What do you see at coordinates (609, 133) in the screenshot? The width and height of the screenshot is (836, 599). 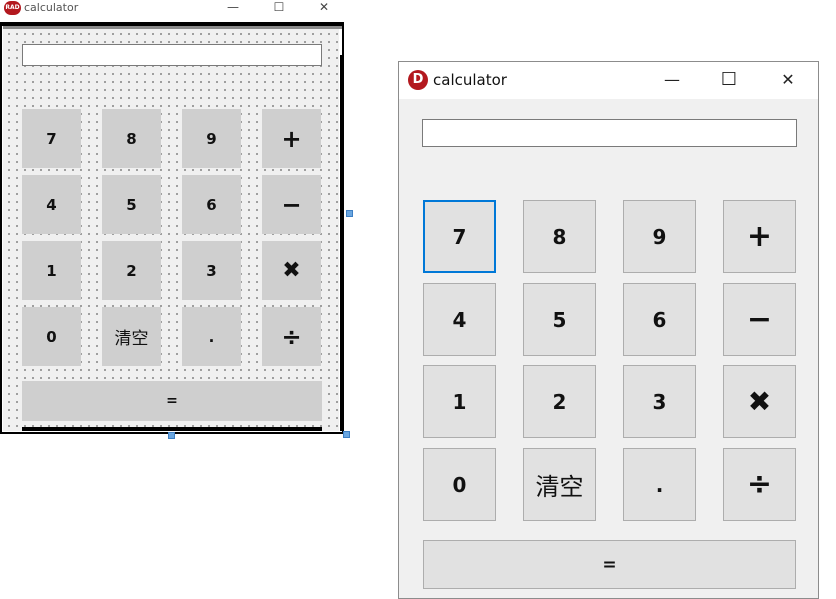 I see `display-field` at bounding box center [609, 133].